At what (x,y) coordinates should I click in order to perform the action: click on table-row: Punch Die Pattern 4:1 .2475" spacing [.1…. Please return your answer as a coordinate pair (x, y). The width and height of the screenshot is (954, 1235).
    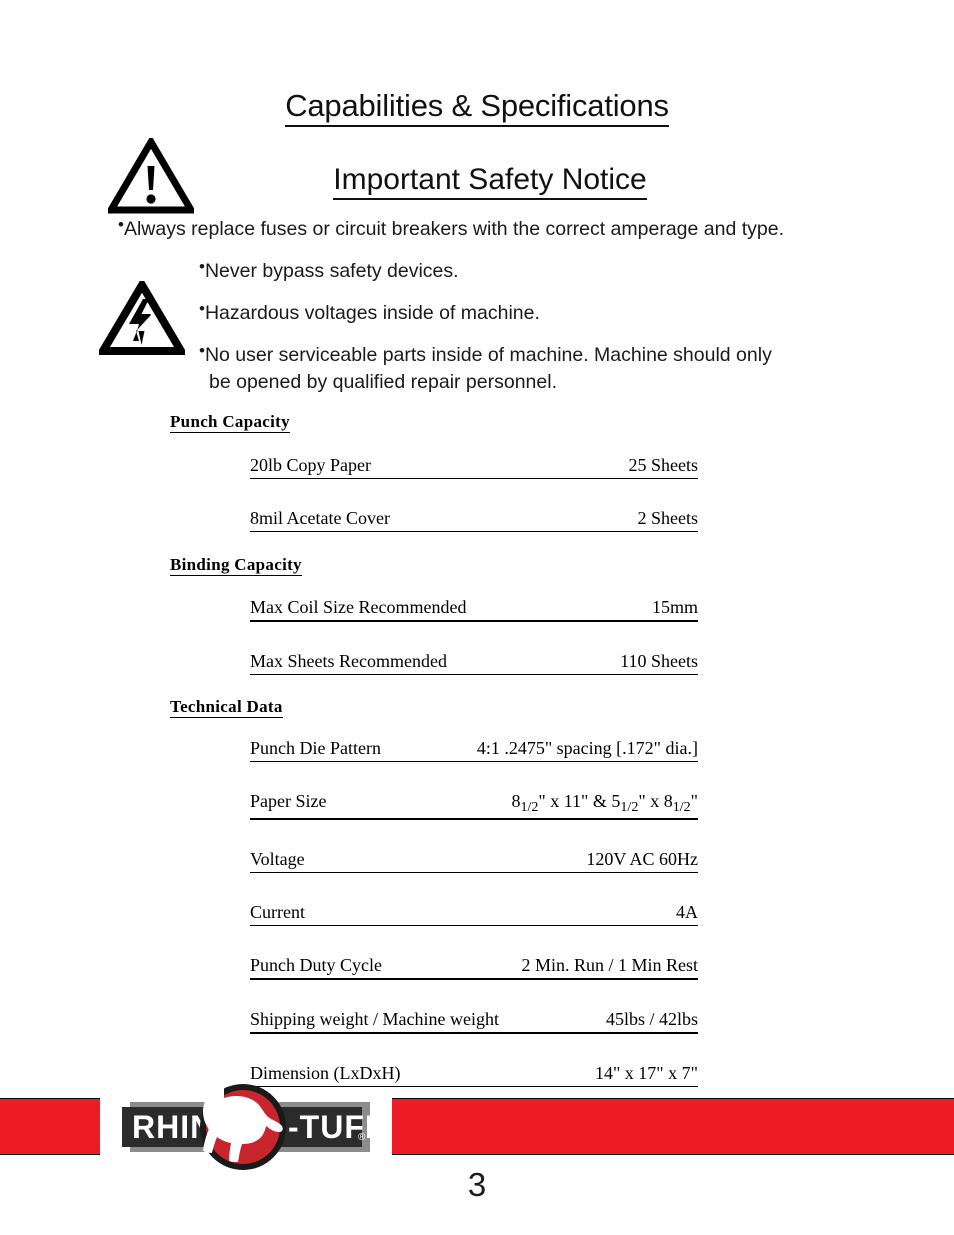
    Looking at the image, I should click on (474, 750).